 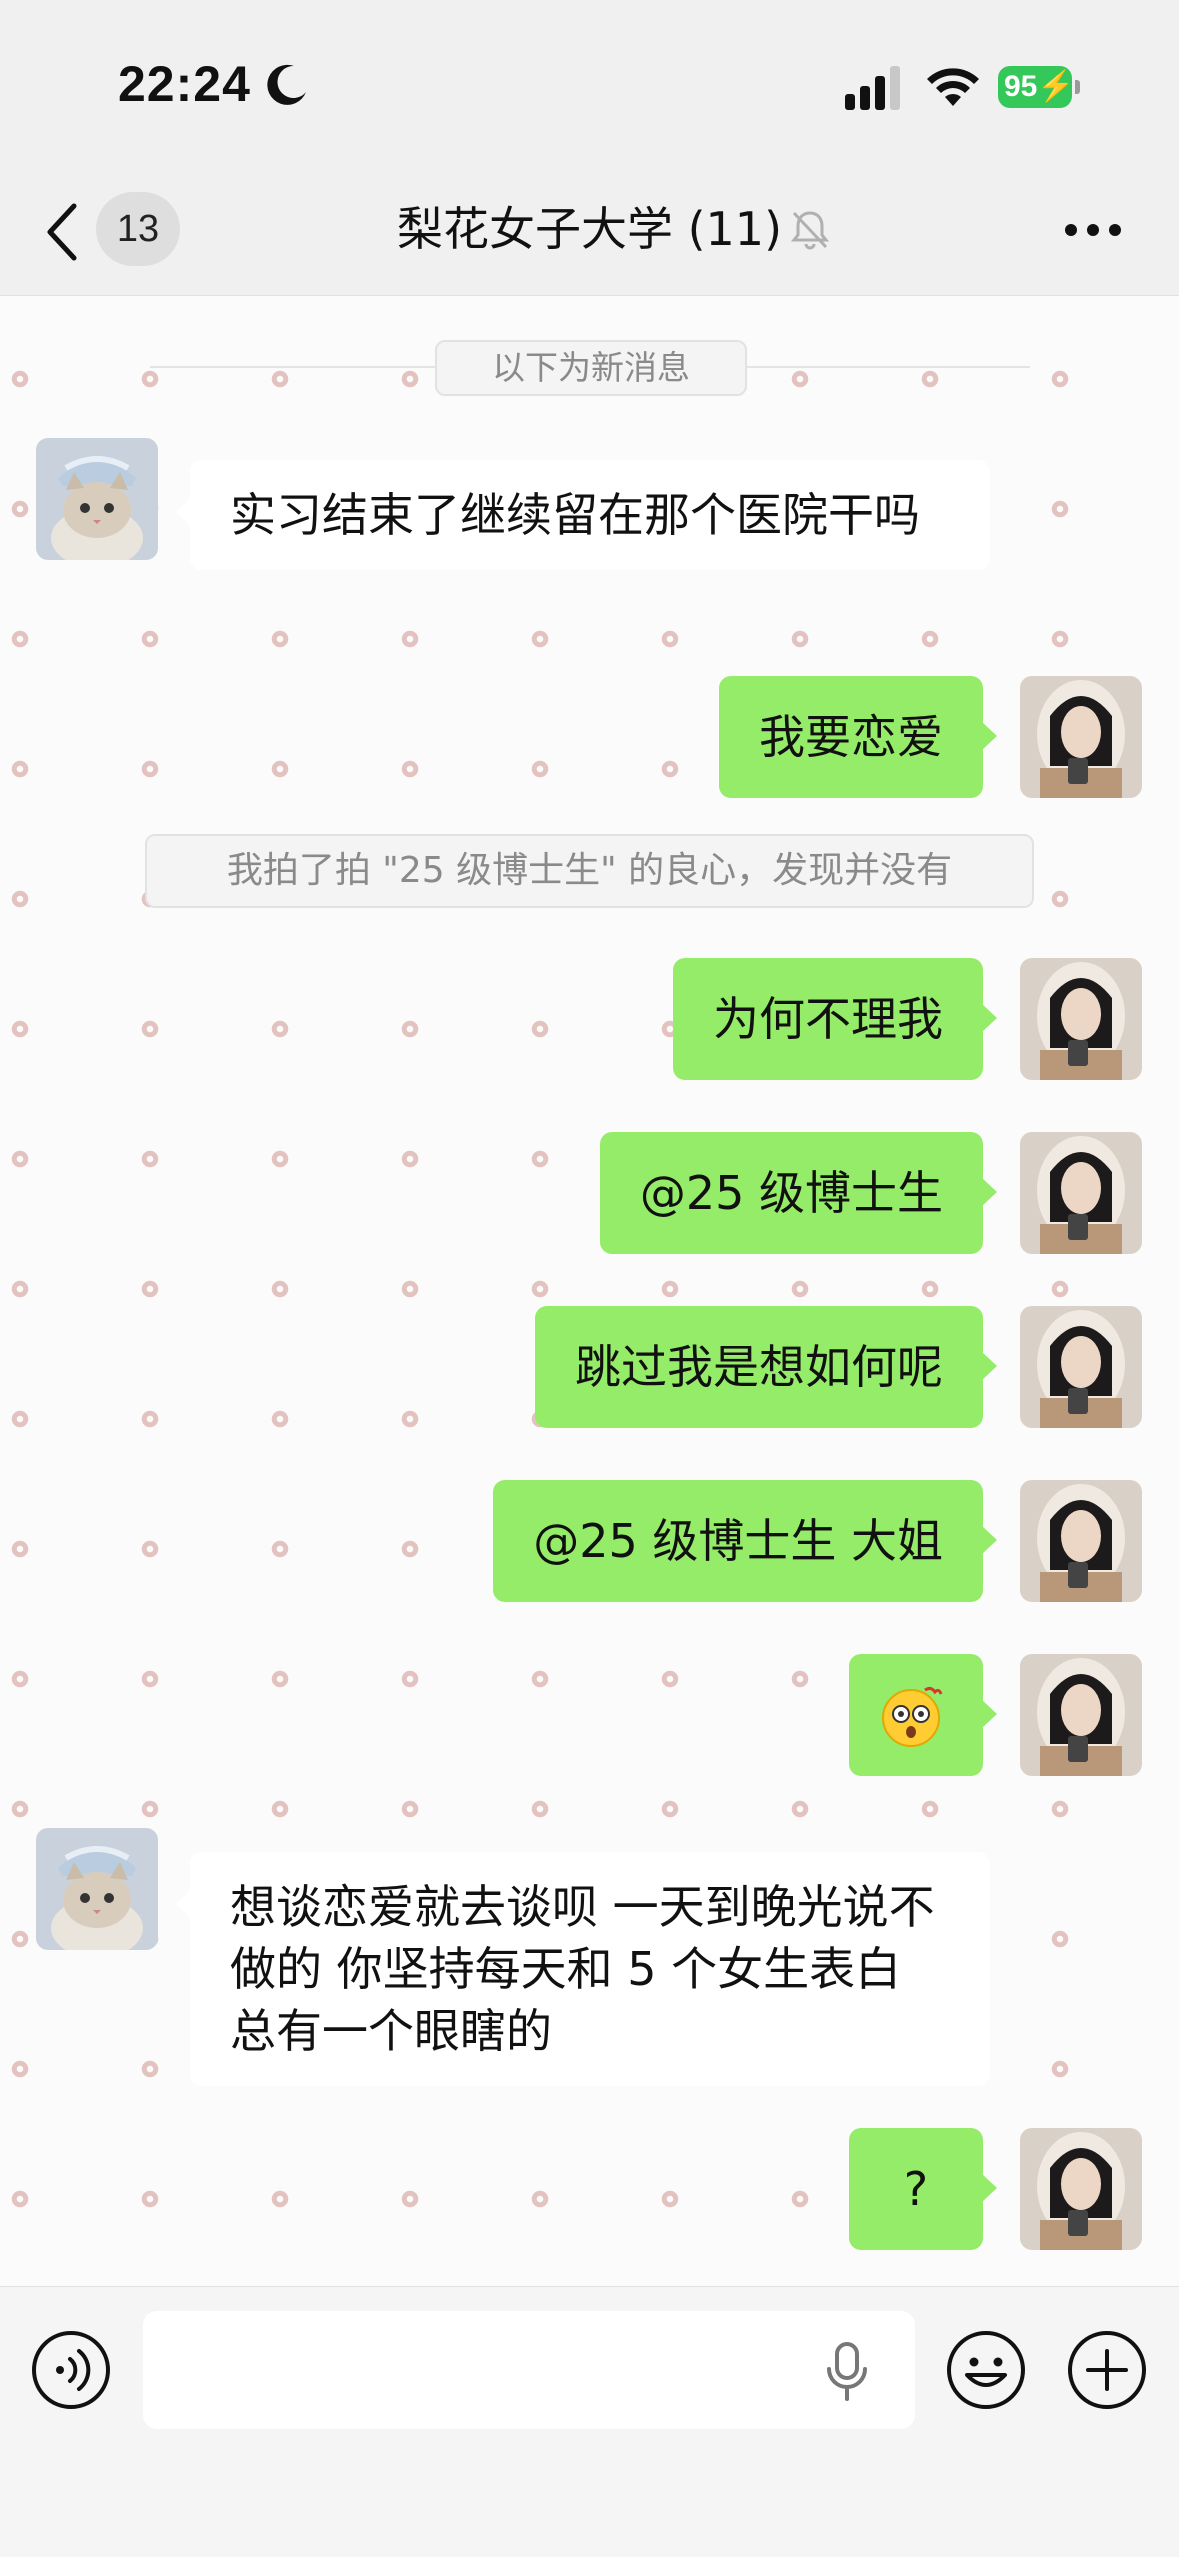 I want to click on message-bubble-outgoing-emoji, so click(x=923, y=1715).